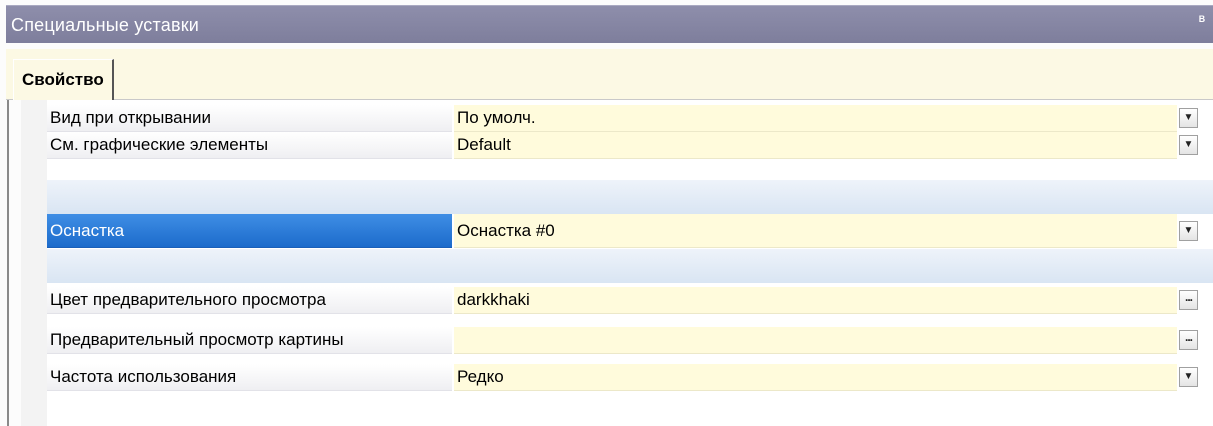  I want to click on grid-row-graphic-elements: См. графические элементы Default ▼, so click(630, 145).